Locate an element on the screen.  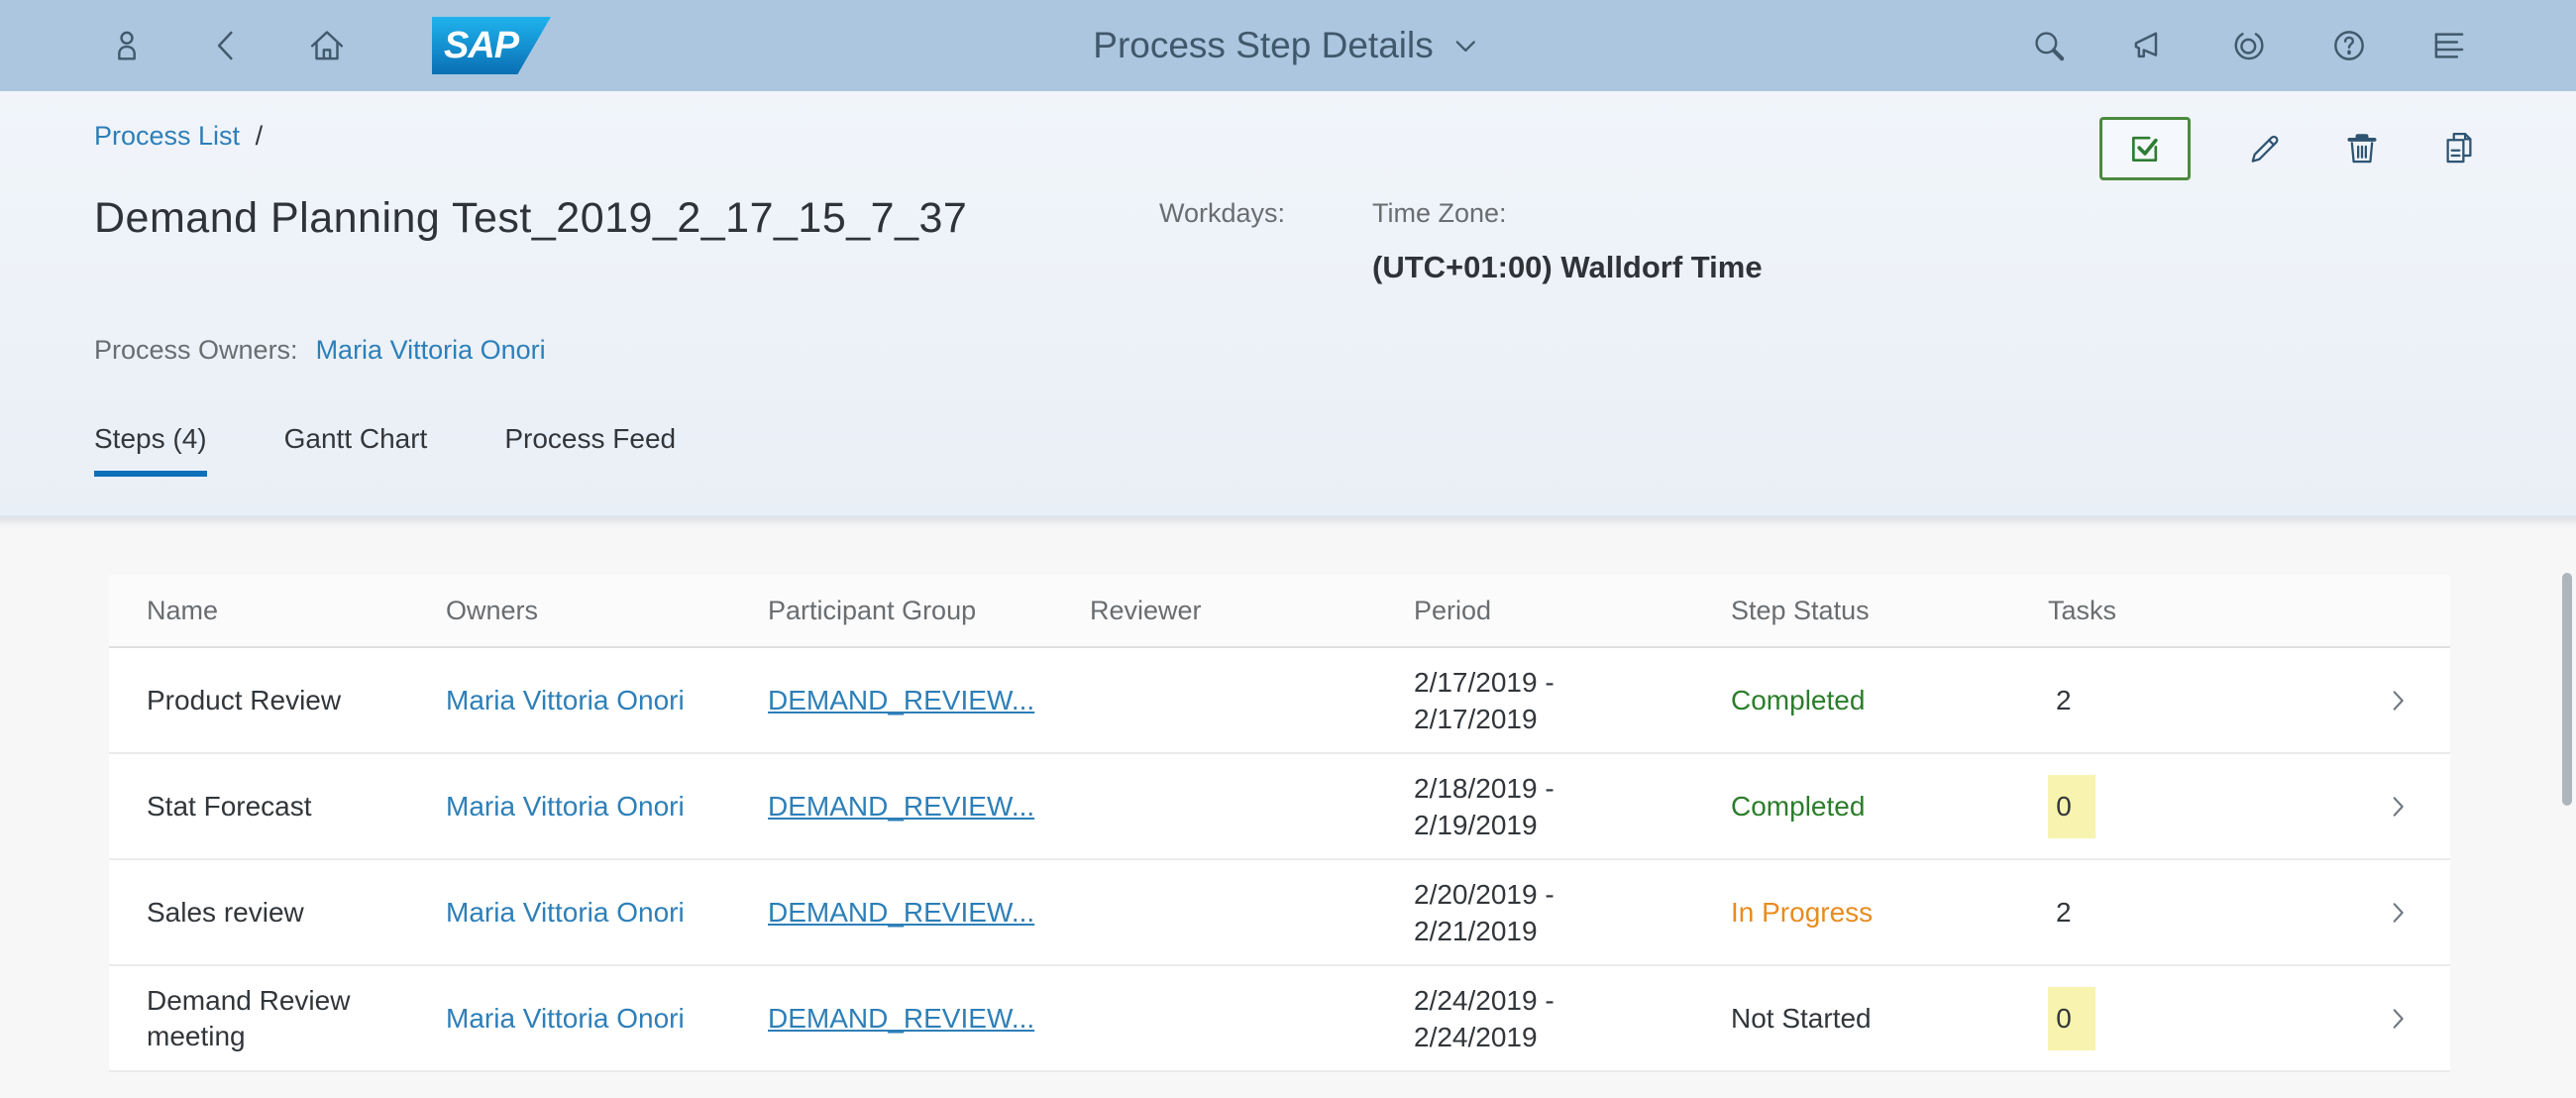
timezone-label: Time Zone: is located at coordinates (1439, 213).